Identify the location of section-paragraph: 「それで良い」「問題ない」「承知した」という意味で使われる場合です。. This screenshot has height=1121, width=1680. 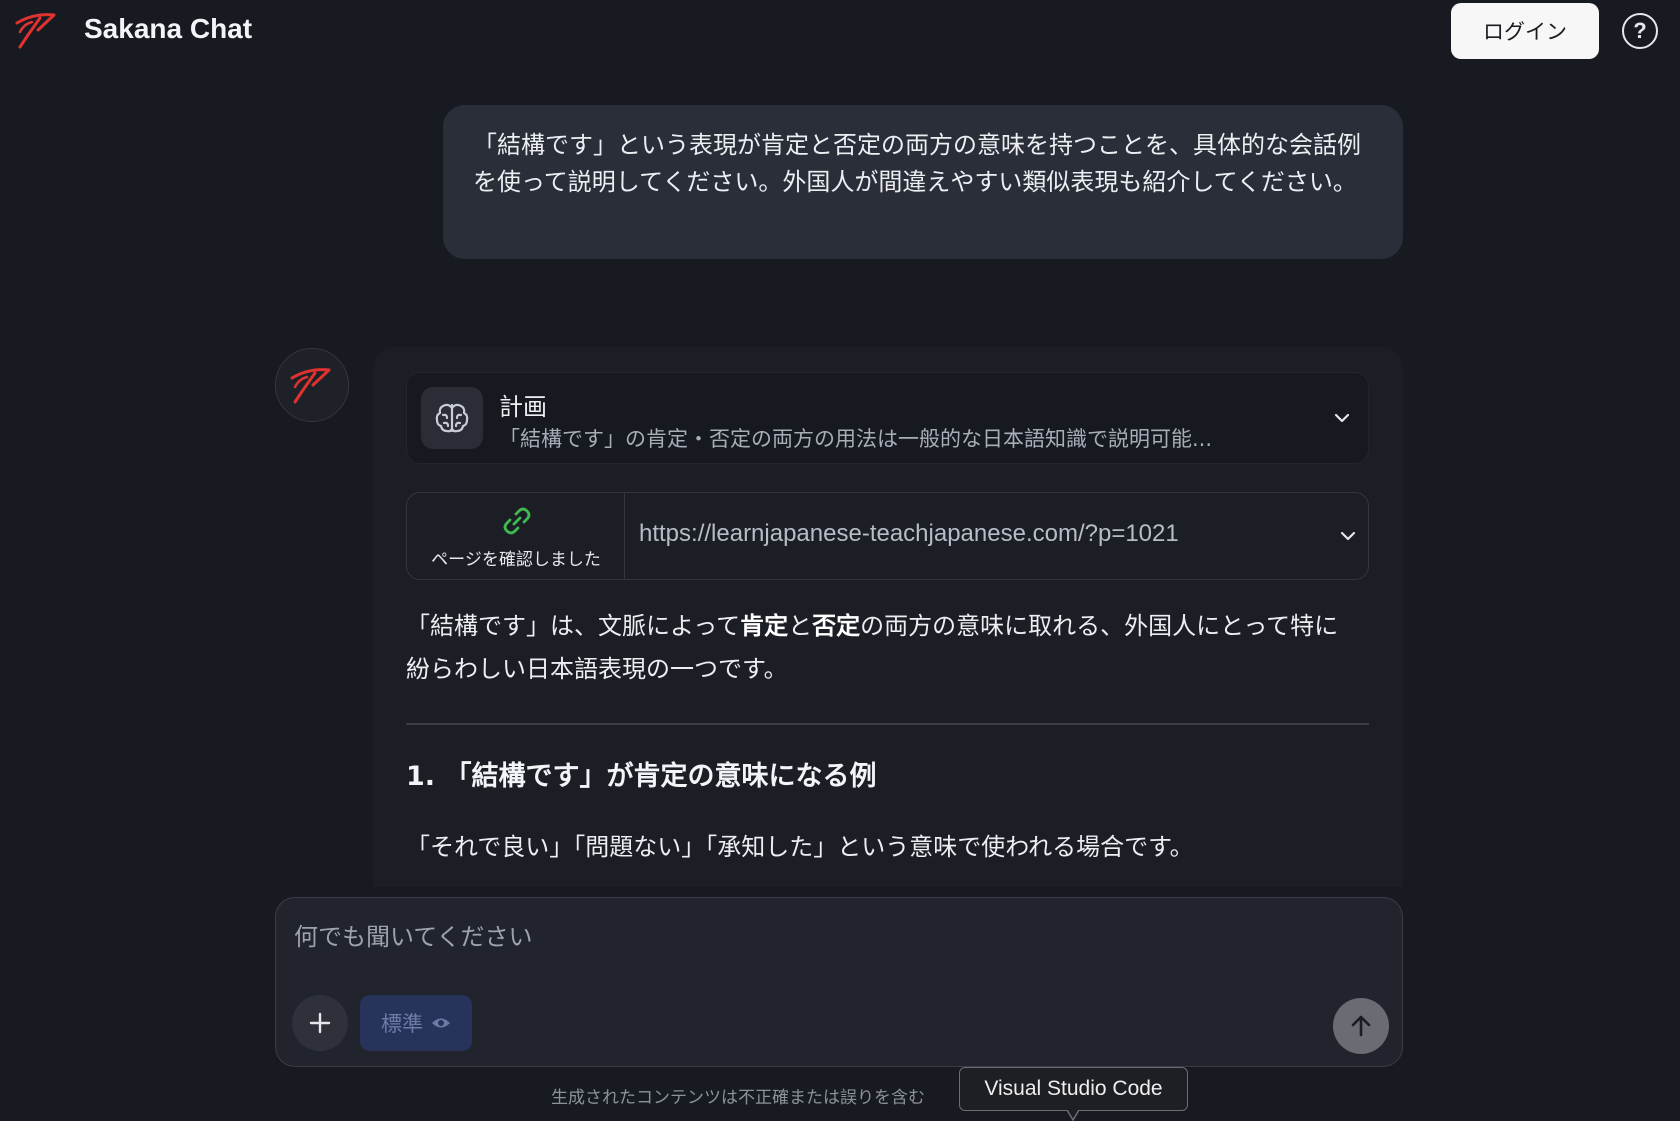
(800, 847).